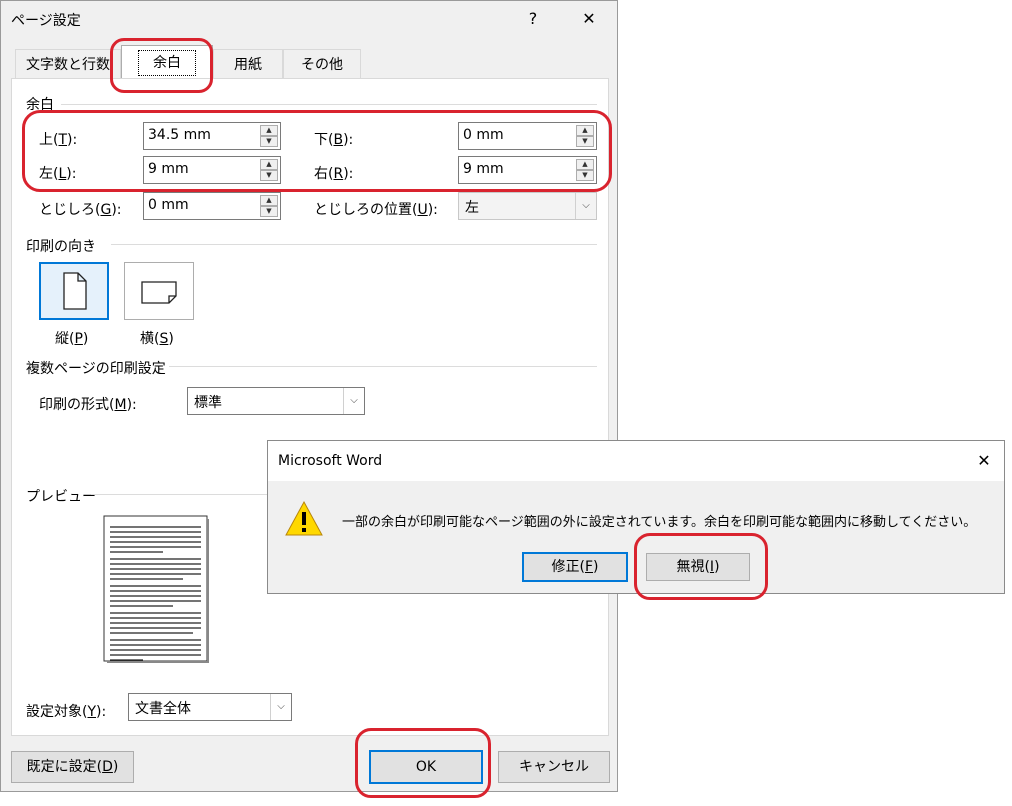 This screenshot has height=806, width=1012. I want to click on right-margin-spinner: 9 mm ▲ ▼, so click(527, 170).